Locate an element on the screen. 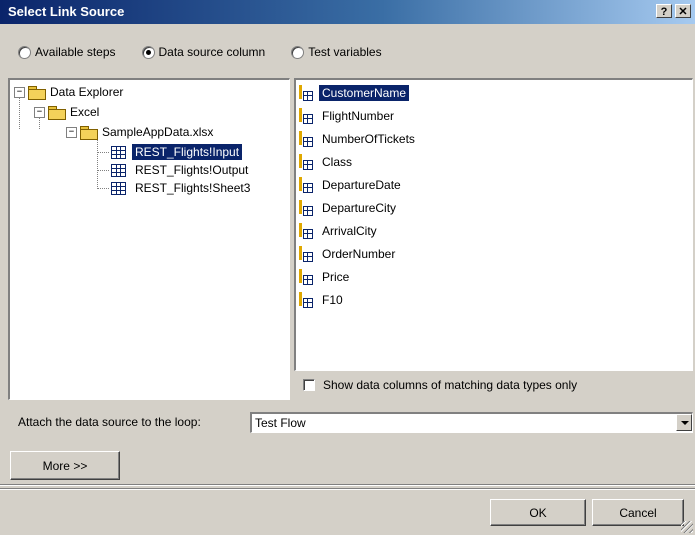  list-item: FlightNumber is located at coordinates (348, 116).